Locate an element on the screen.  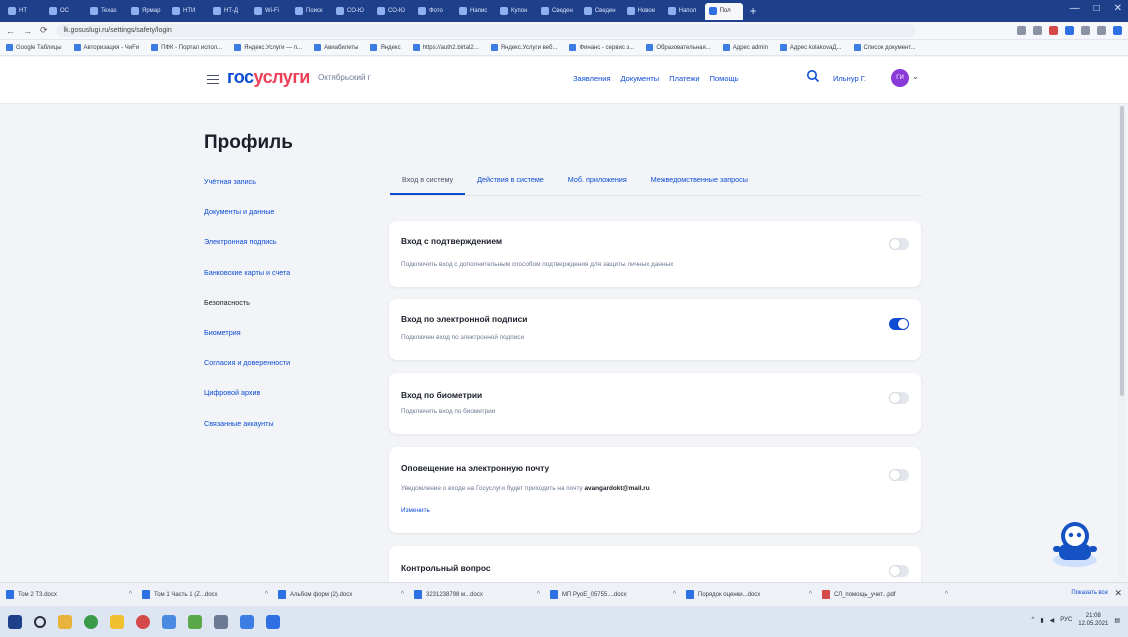
sidebar-item-digital-archive: Цифровой архив is located at coordinates (279, 402).